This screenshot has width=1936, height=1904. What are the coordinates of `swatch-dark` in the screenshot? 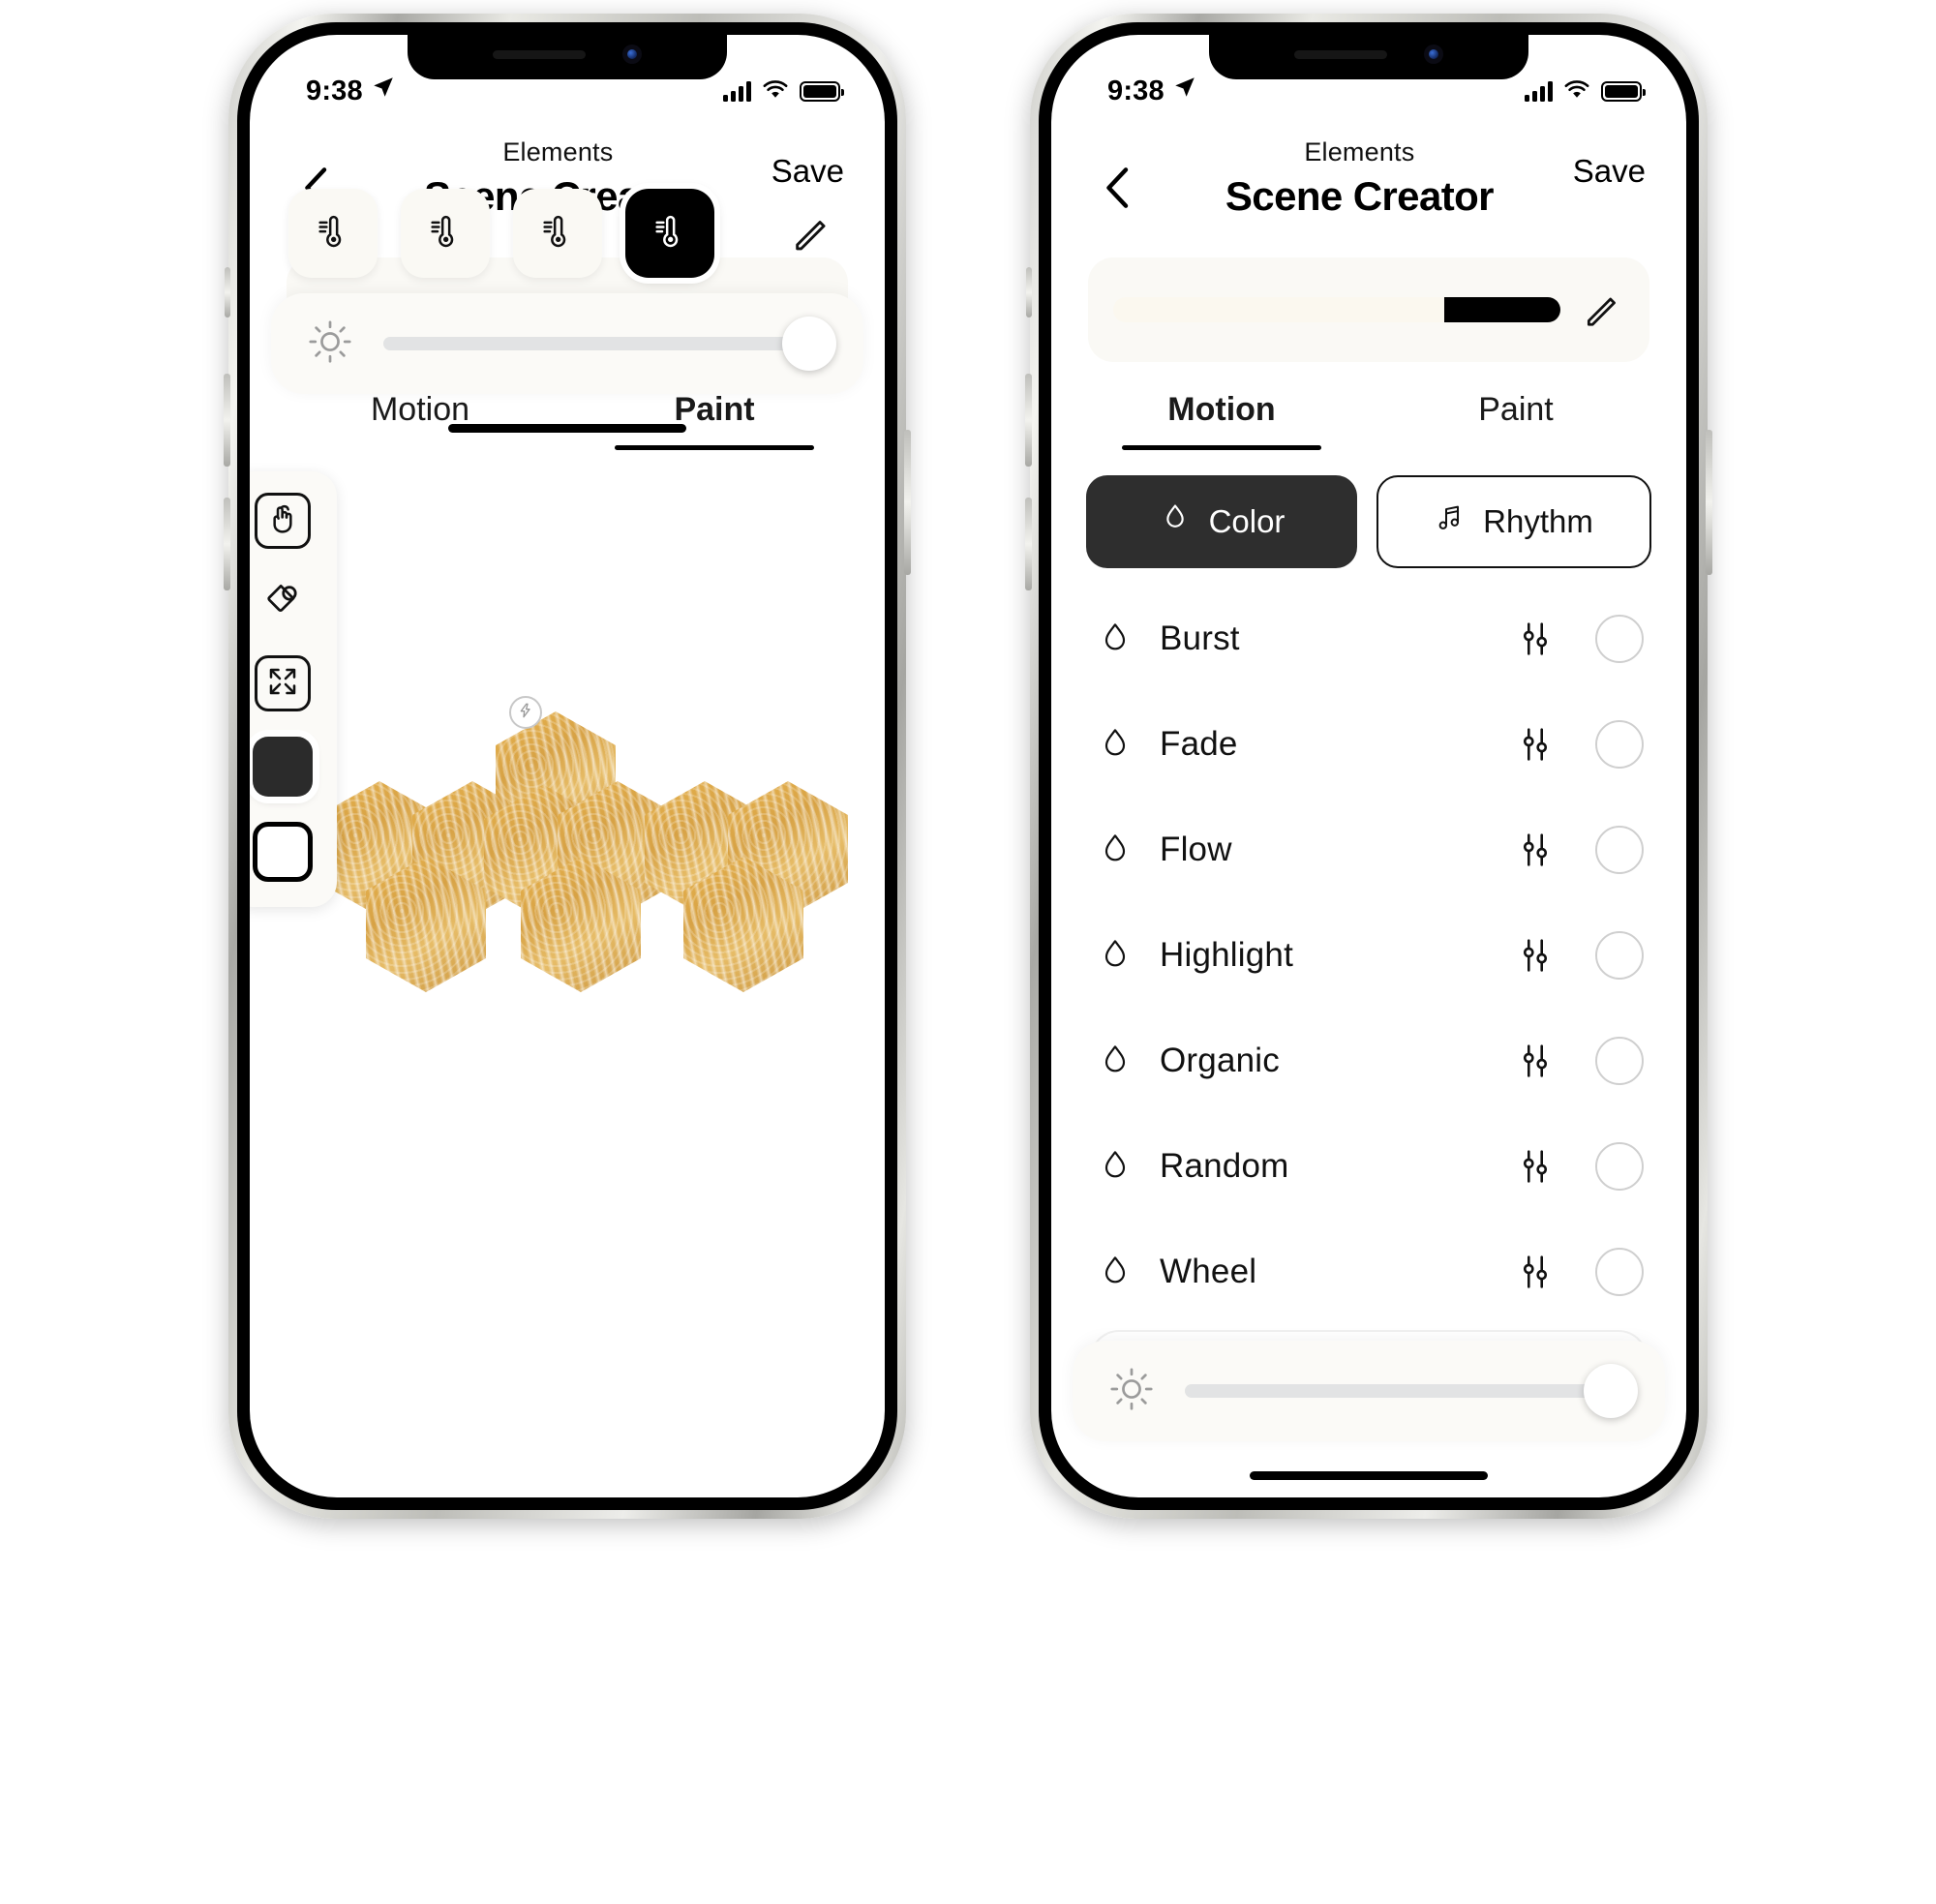 It's located at (283, 767).